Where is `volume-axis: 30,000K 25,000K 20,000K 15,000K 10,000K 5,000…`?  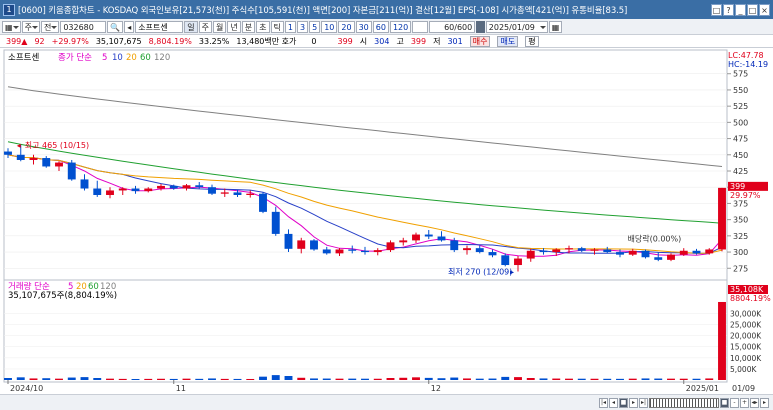
volume-axis: 30,000K 25,000K 20,000K 15,000K 10,000K 5,000… is located at coordinates (746, 341).